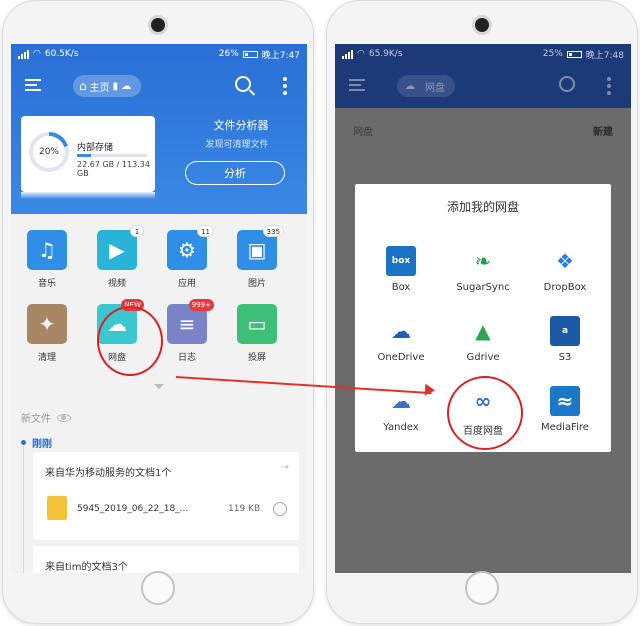  What do you see at coordinates (120, 247) in the screenshot?
I see `video-icon: ▶ 1` at bounding box center [120, 247].